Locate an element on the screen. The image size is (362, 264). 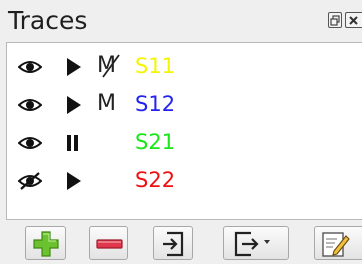
import-trace-button is located at coordinates (173, 243).